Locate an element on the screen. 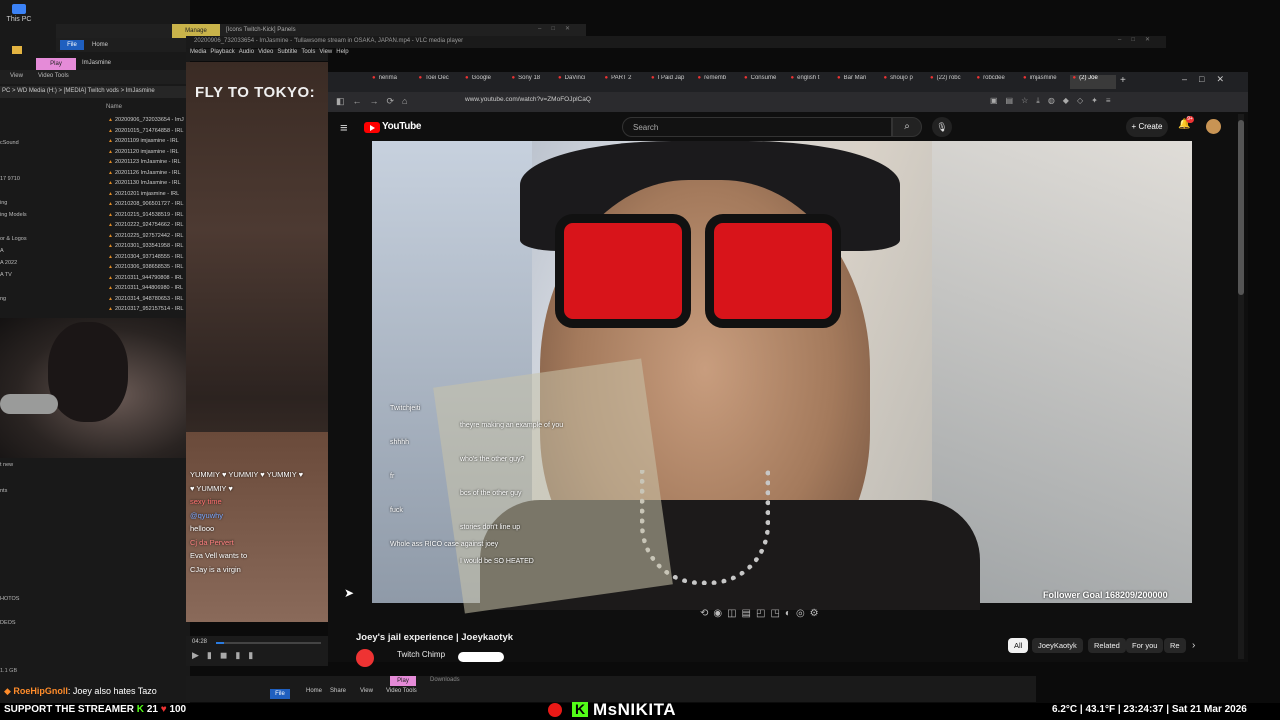 This screenshot has width=1280, height=720. filter-chip: All is located at coordinates (1018, 645).